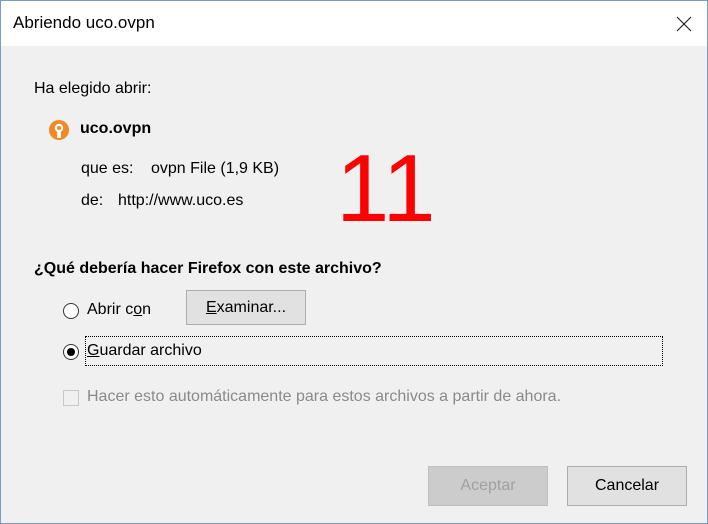 The height and width of the screenshot is (524, 708). I want to click on openvpn-file-icon, so click(59, 130).